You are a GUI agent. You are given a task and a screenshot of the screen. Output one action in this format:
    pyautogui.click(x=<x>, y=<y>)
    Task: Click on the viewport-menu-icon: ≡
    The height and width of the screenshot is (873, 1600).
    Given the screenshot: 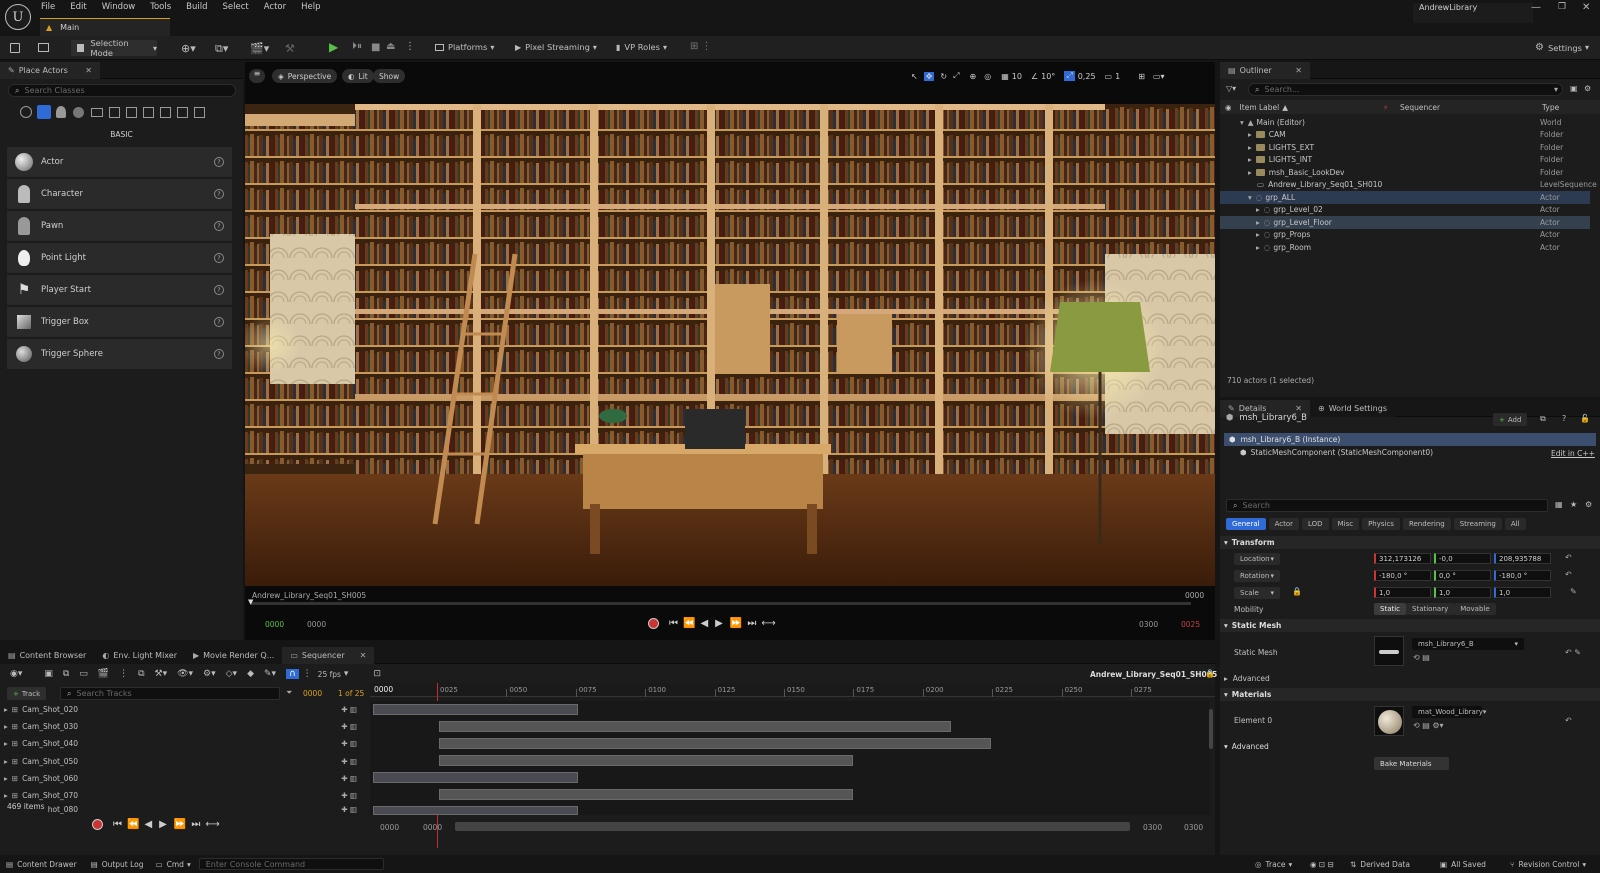 What is the action you would take?
    pyautogui.click(x=257, y=76)
    